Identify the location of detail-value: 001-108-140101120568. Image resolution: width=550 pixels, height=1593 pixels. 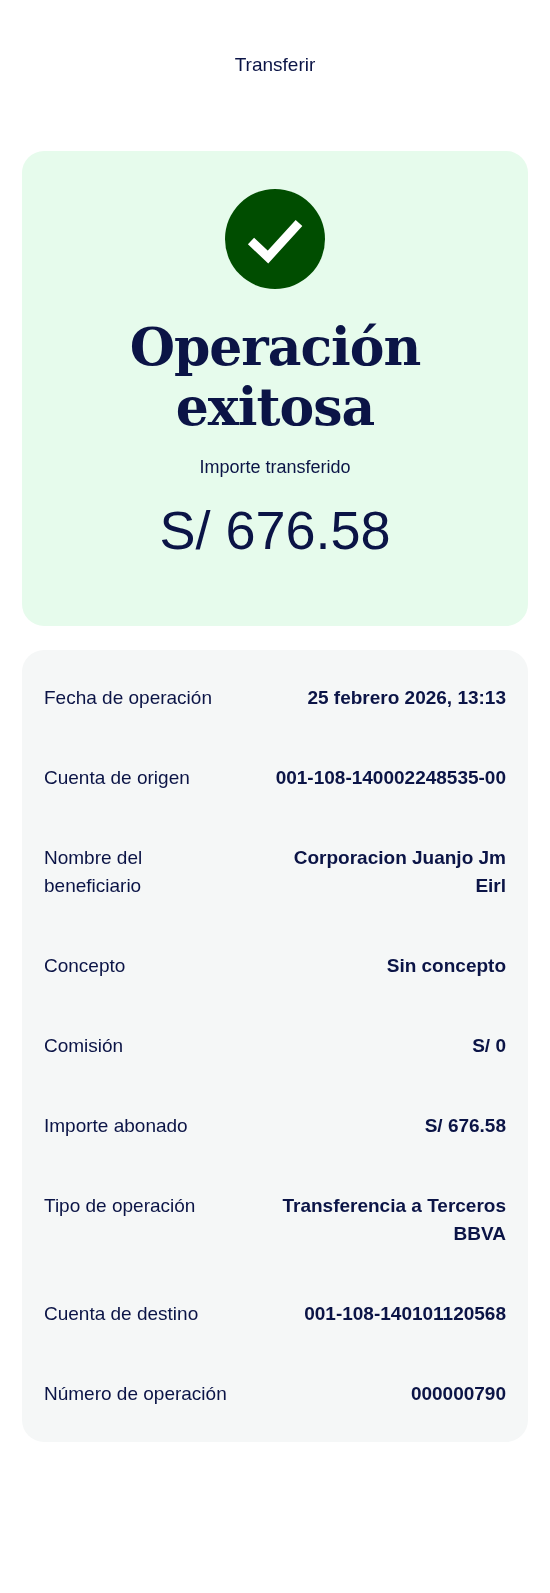
(404, 1314).